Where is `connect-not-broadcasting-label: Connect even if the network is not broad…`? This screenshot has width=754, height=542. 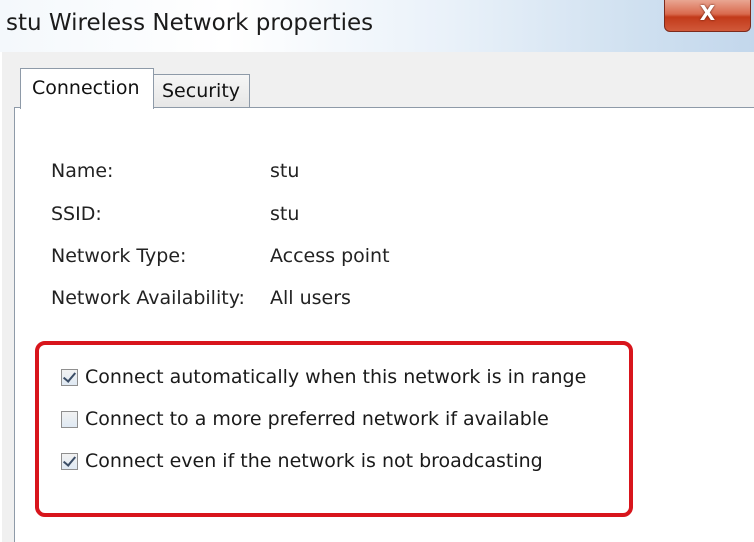
connect-not-broadcasting-label: Connect even if the network is not broad… is located at coordinates (314, 461).